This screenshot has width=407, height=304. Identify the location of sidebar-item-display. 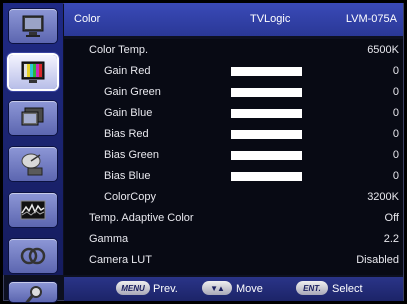
(33, 118).